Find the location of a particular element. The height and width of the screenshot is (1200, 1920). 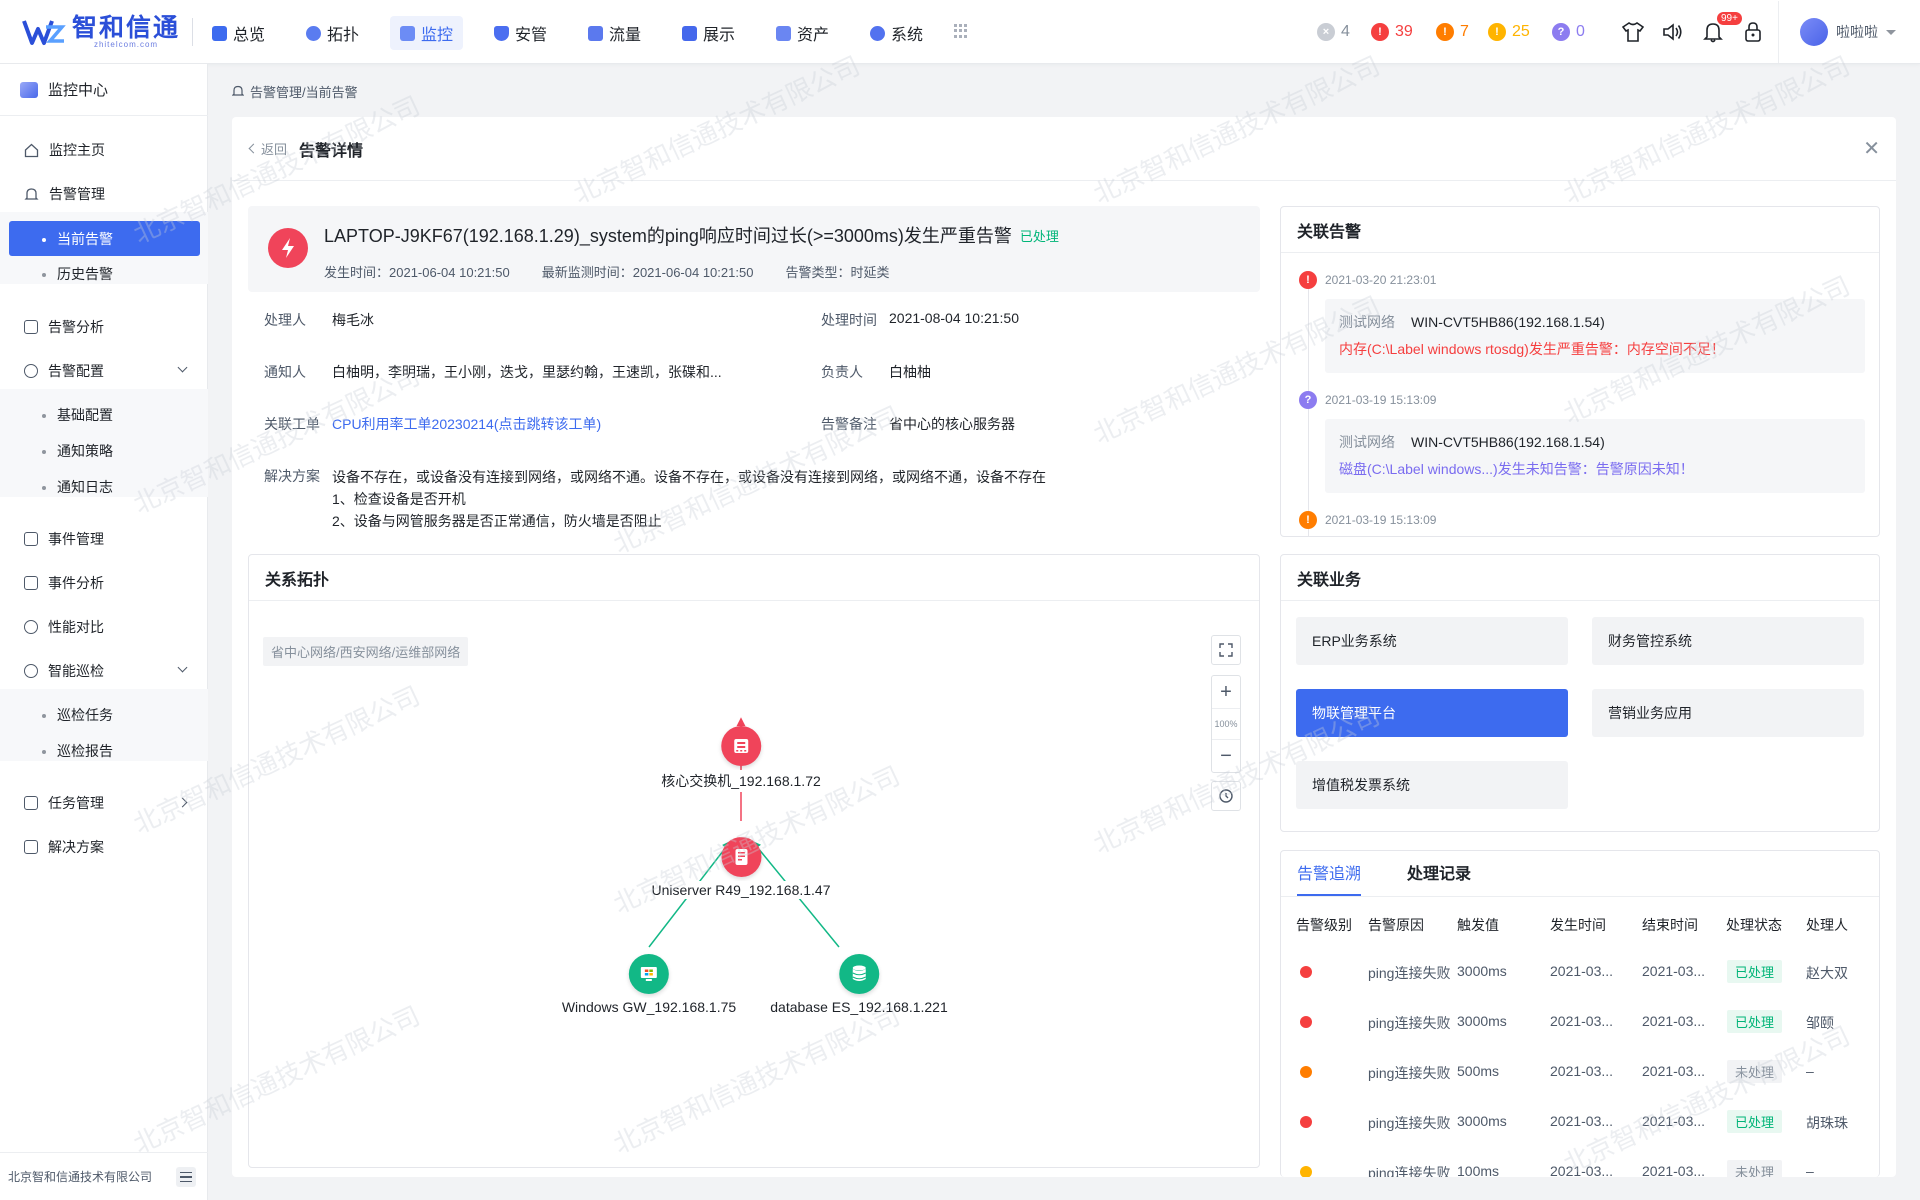

business-item: ERP业务系统 is located at coordinates (1432, 641).